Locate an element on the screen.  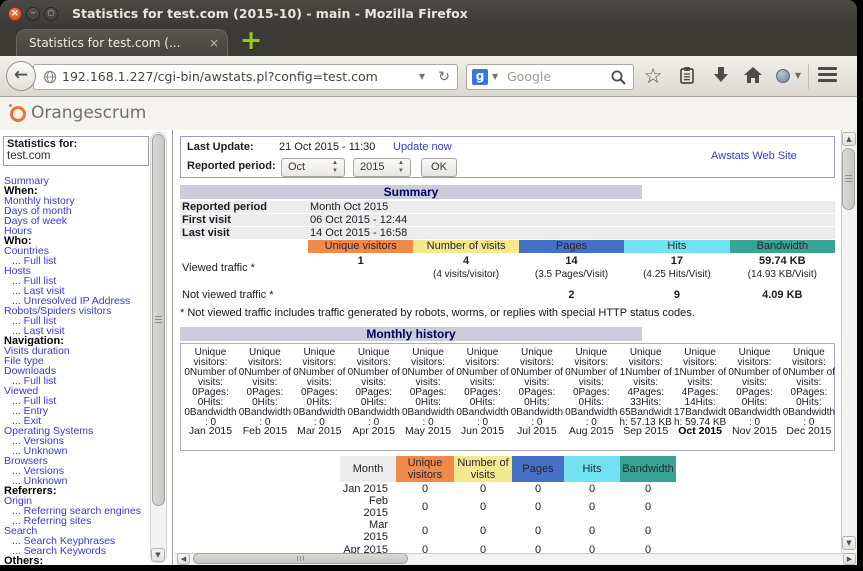
sidebar-item-exit: ... Exit is located at coordinates (78, 421).